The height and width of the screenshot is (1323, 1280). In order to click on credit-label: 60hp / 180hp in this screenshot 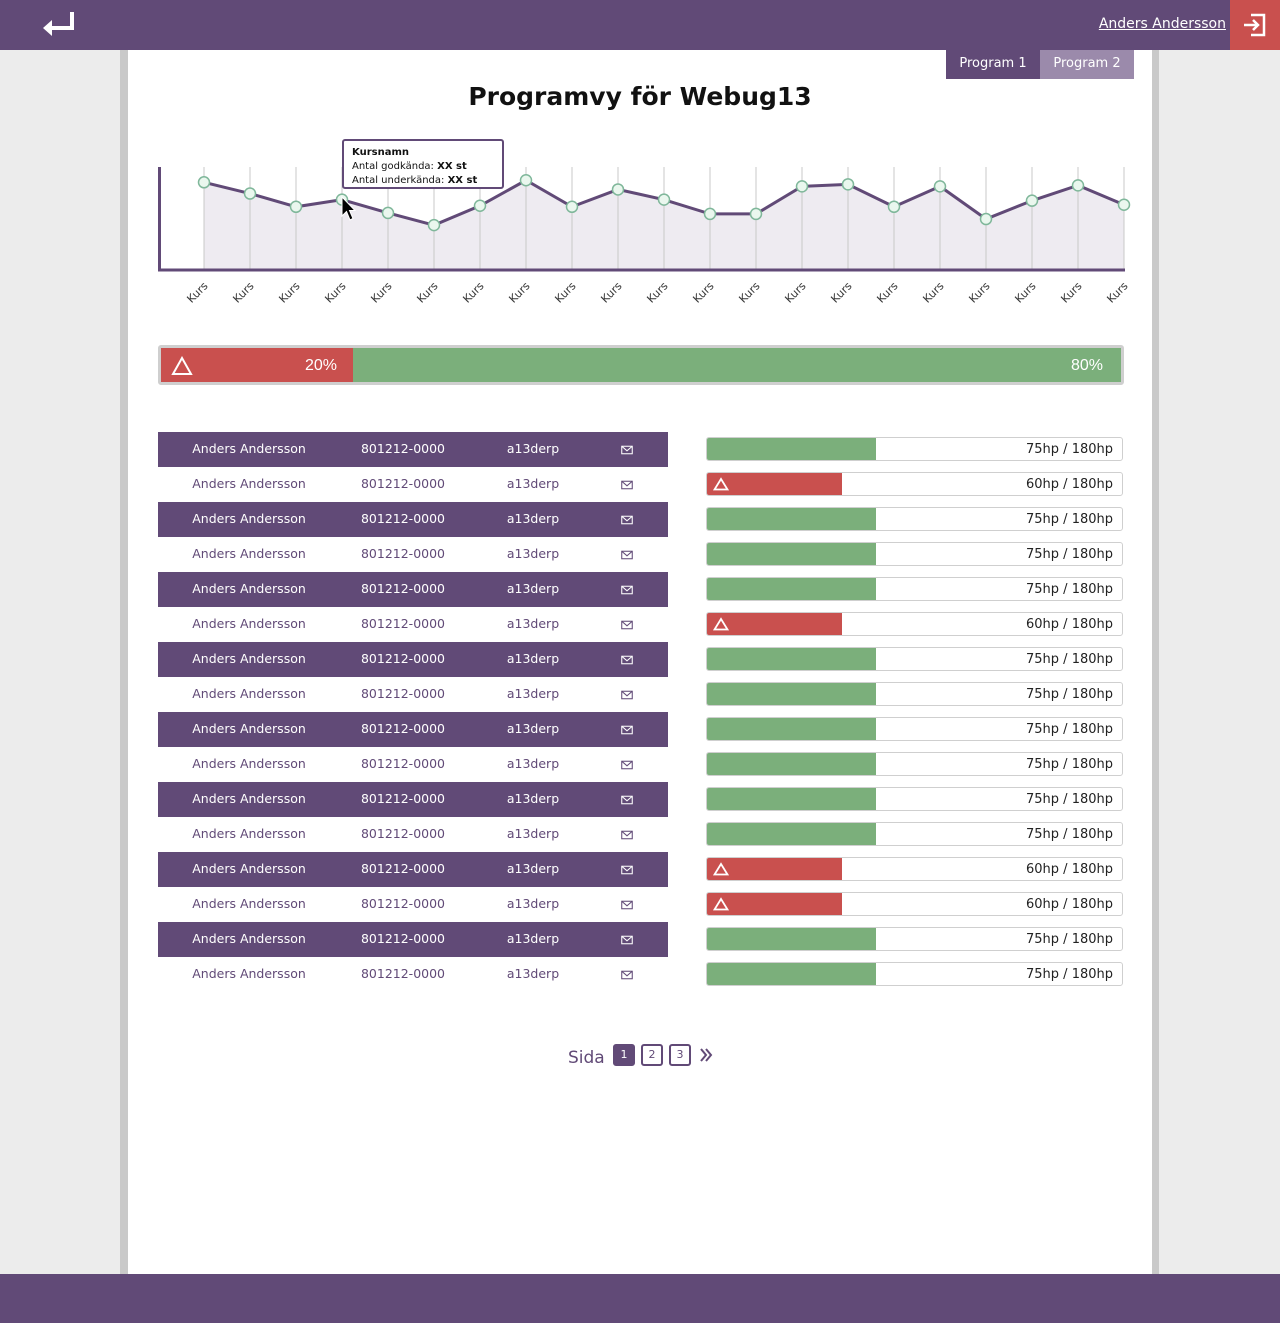, I will do `click(1069, 624)`.